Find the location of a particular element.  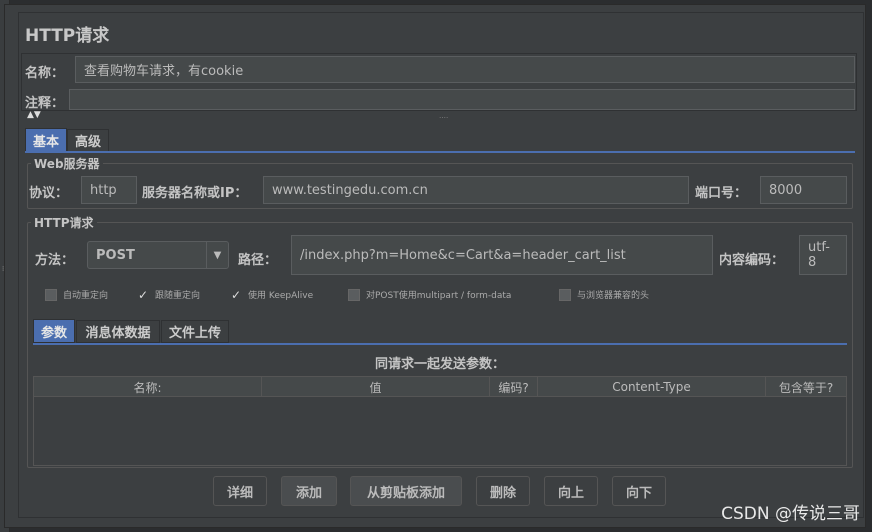

option-label: 使用 KeepAlive is located at coordinates (281, 296).